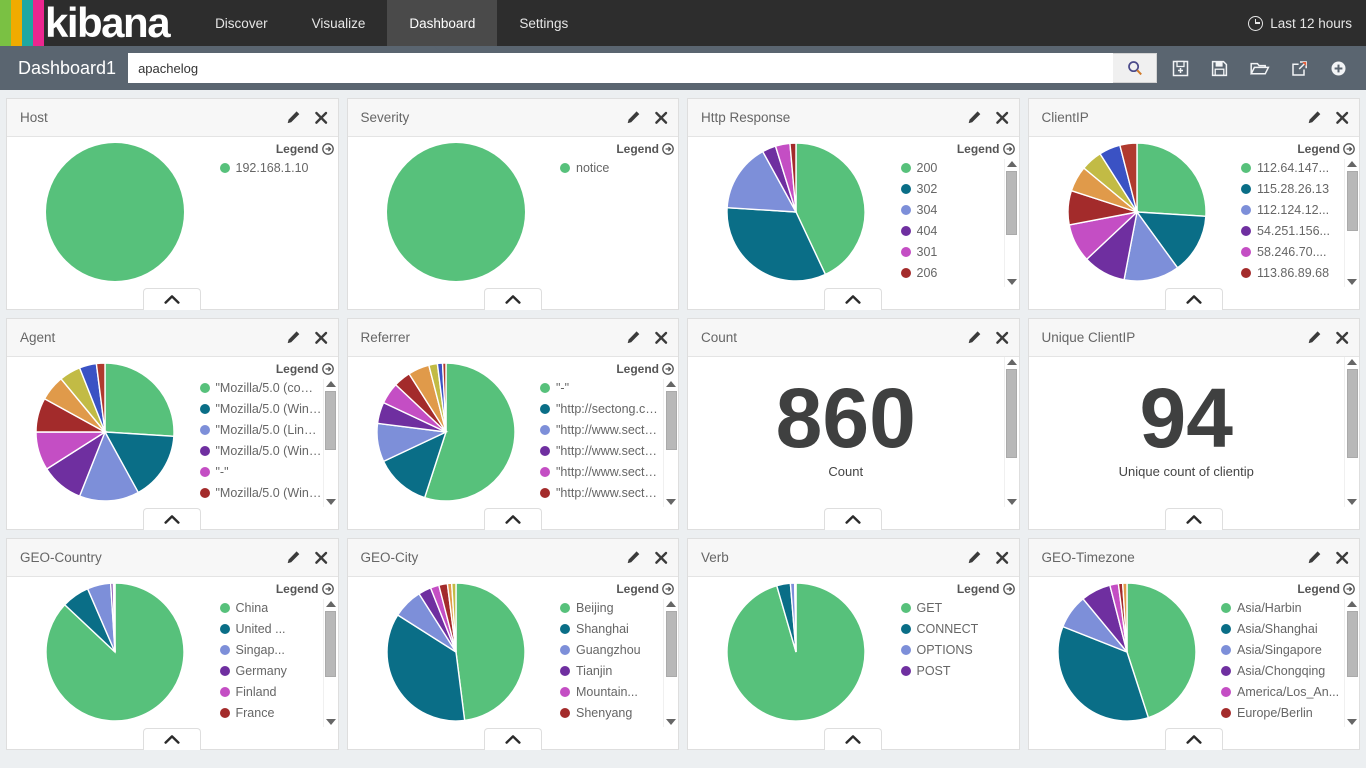  Describe the element at coordinates (1282, 671) in the screenshot. I see `legend-item: Asia/Chongqing` at that location.